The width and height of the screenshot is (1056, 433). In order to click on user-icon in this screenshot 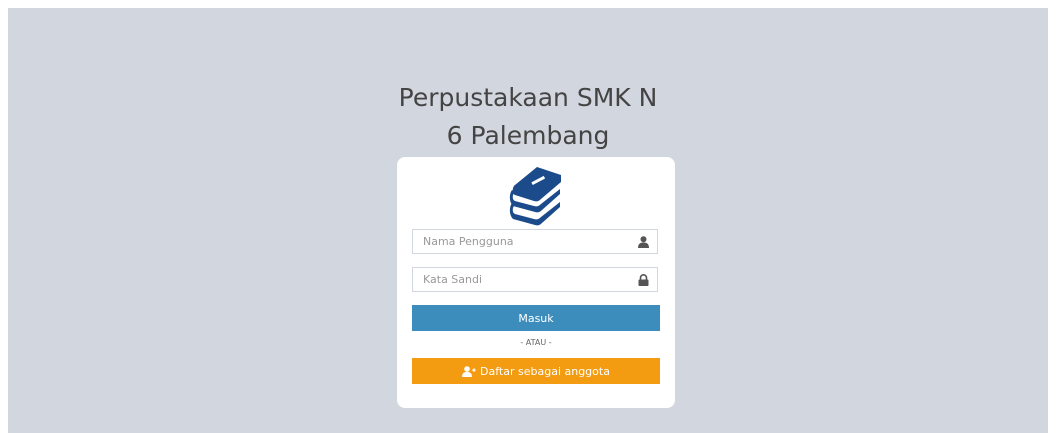, I will do `click(643, 242)`.